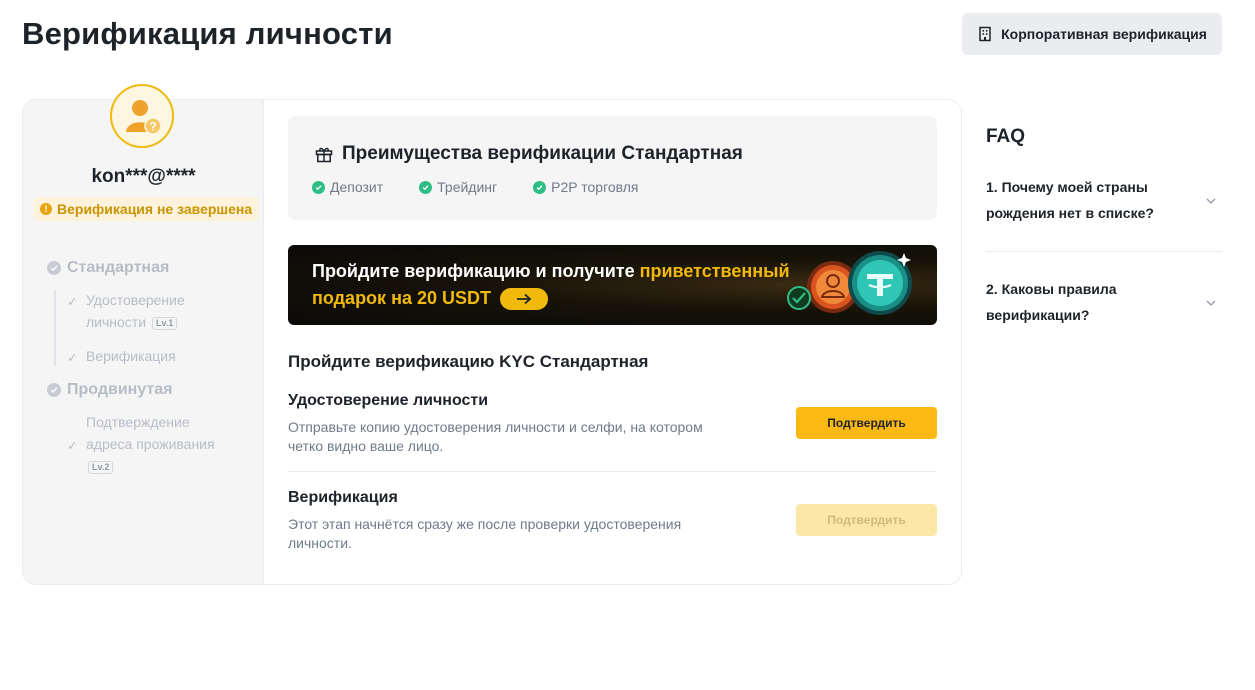 The image size is (1255, 690). What do you see at coordinates (118, 267) in the screenshot?
I see `level-label: Стандартная` at bounding box center [118, 267].